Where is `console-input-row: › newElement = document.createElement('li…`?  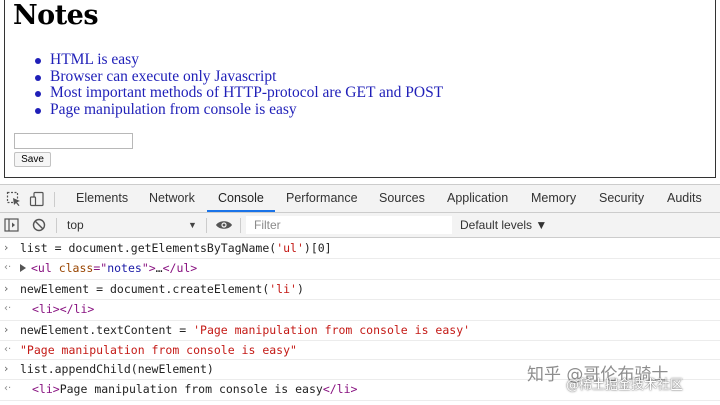
console-input-row: › newElement = document.createElement('li… is located at coordinates (360, 290).